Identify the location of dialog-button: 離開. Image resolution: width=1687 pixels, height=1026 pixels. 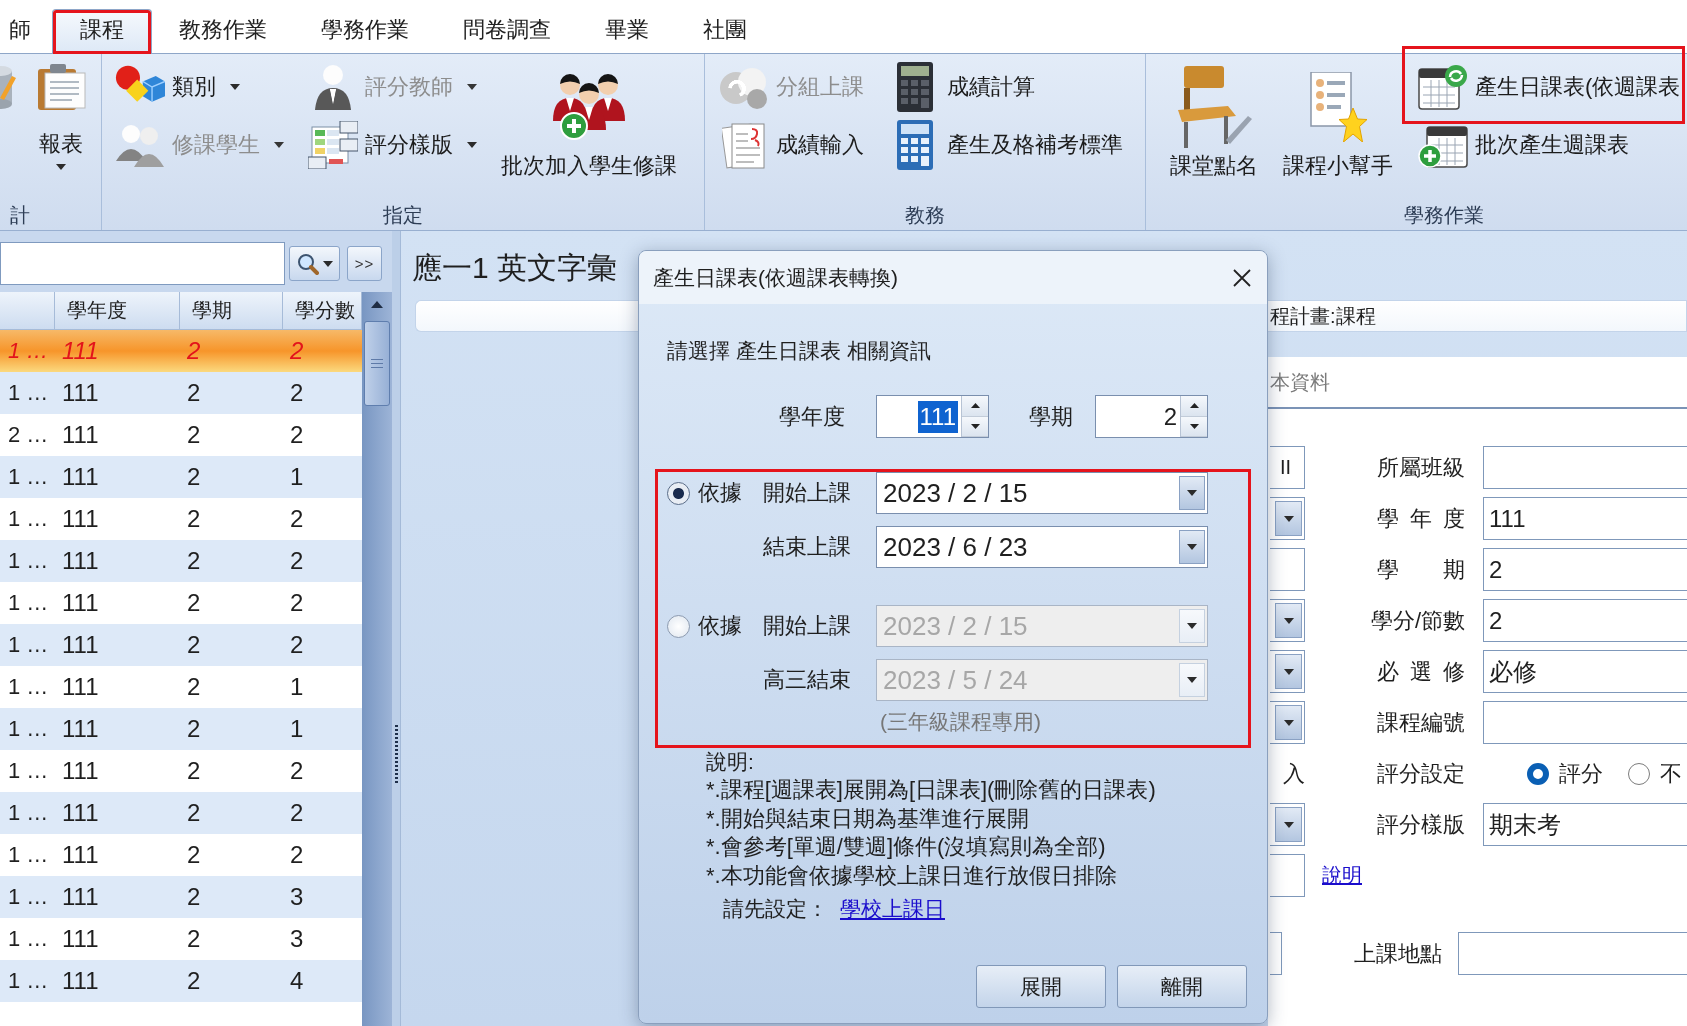
(1182, 986).